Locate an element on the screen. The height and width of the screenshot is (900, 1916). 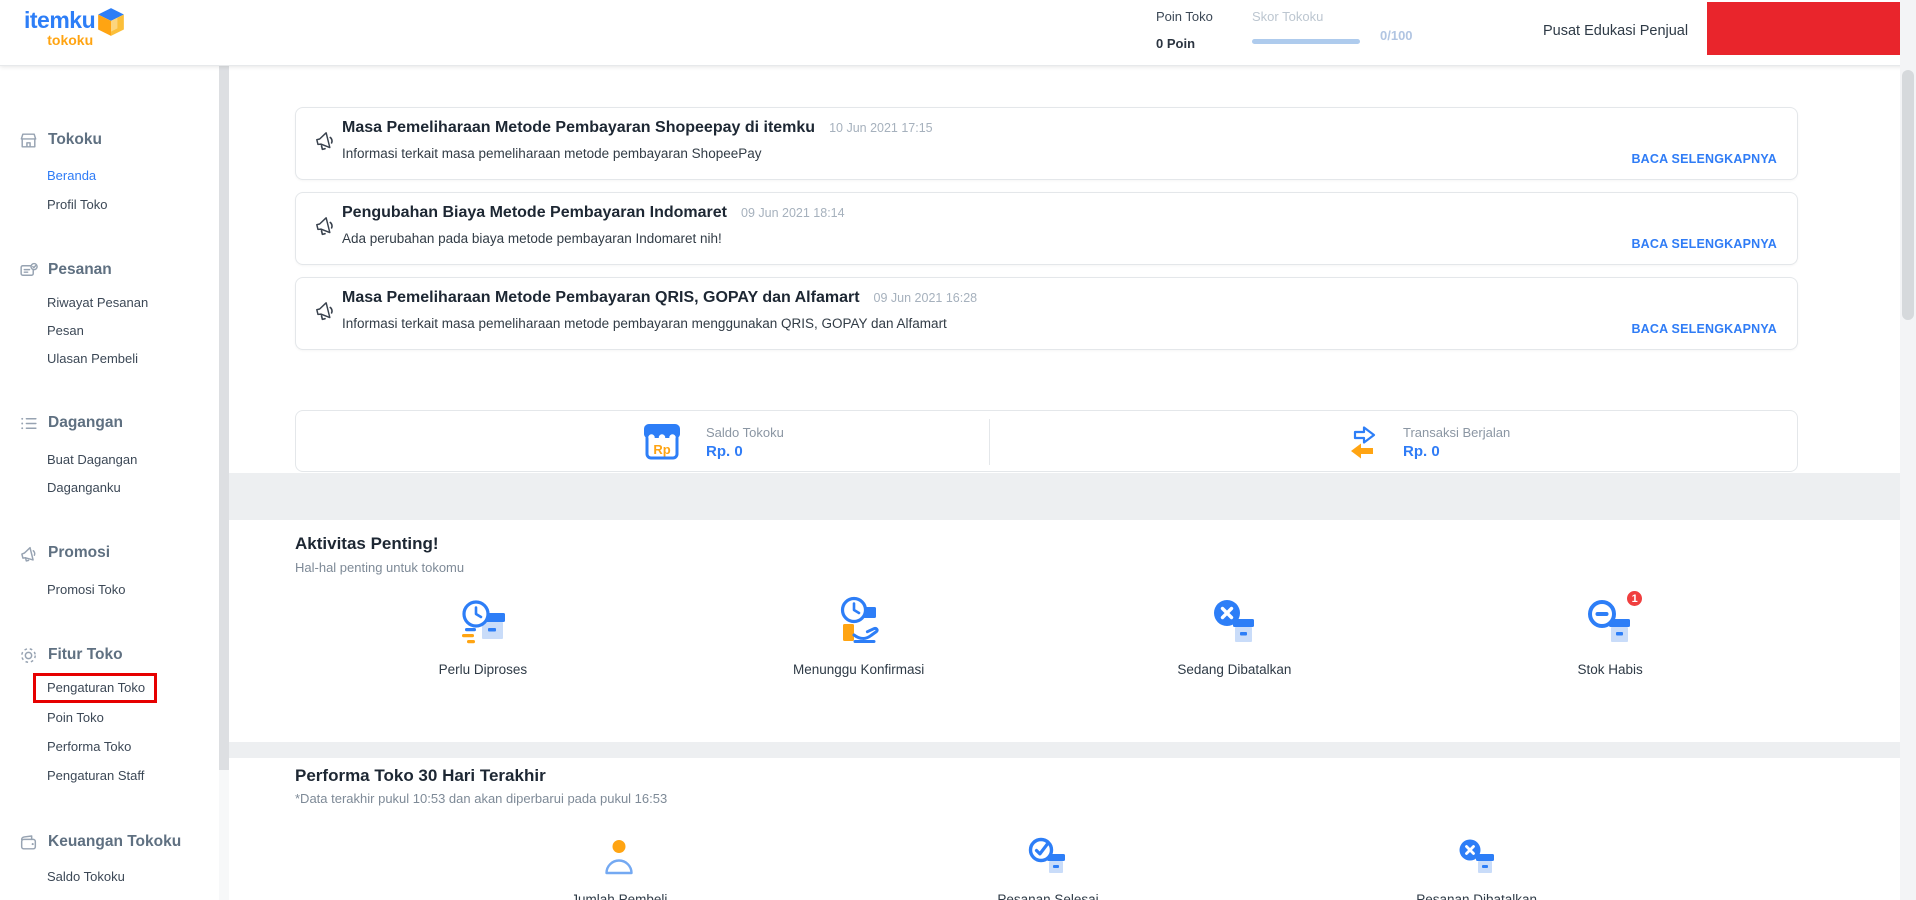
sidebar-section-tokoku: Tokoku is located at coordinates (60, 140).